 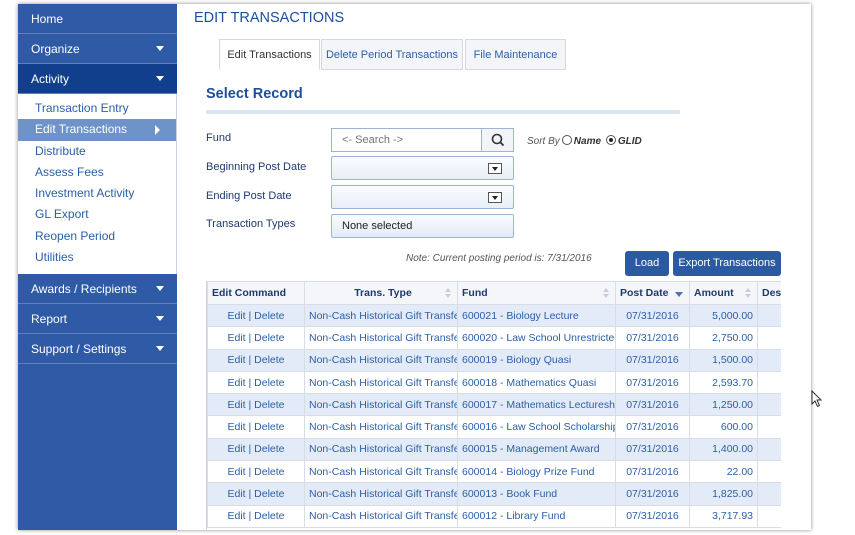 What do you see at coordinates (723, 427) in the screenshot?
I see `amount-cell: 600.00` at bounding box center [723, 427].